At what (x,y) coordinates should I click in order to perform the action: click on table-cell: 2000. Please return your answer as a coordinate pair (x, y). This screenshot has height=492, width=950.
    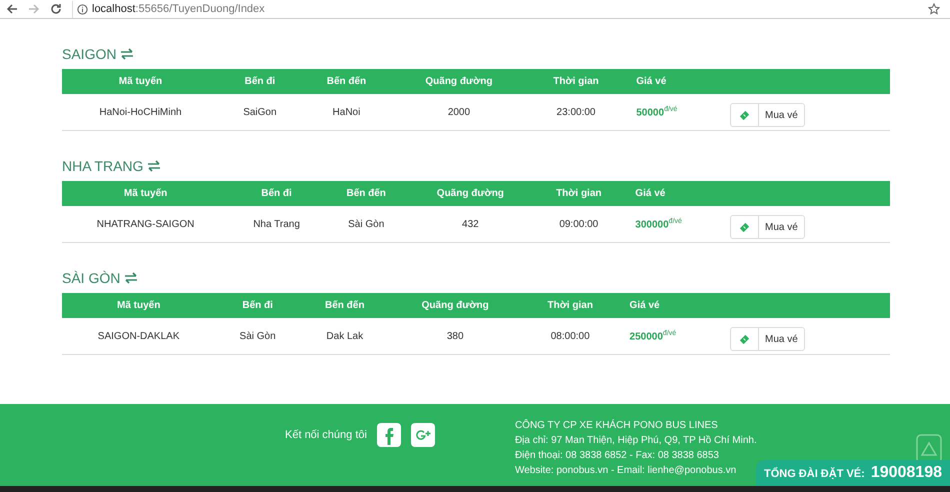
    Looking at the image, I should click on (459, 112).